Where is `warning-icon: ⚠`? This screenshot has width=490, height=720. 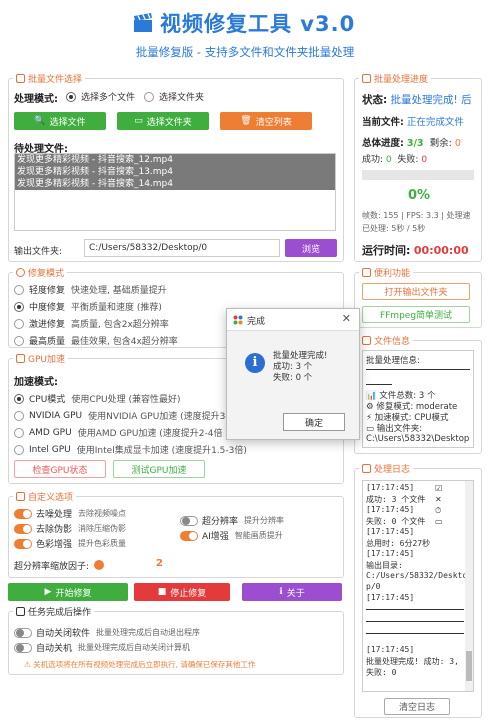 warning-icon: ⚠ is located at coordinates (29, 664).